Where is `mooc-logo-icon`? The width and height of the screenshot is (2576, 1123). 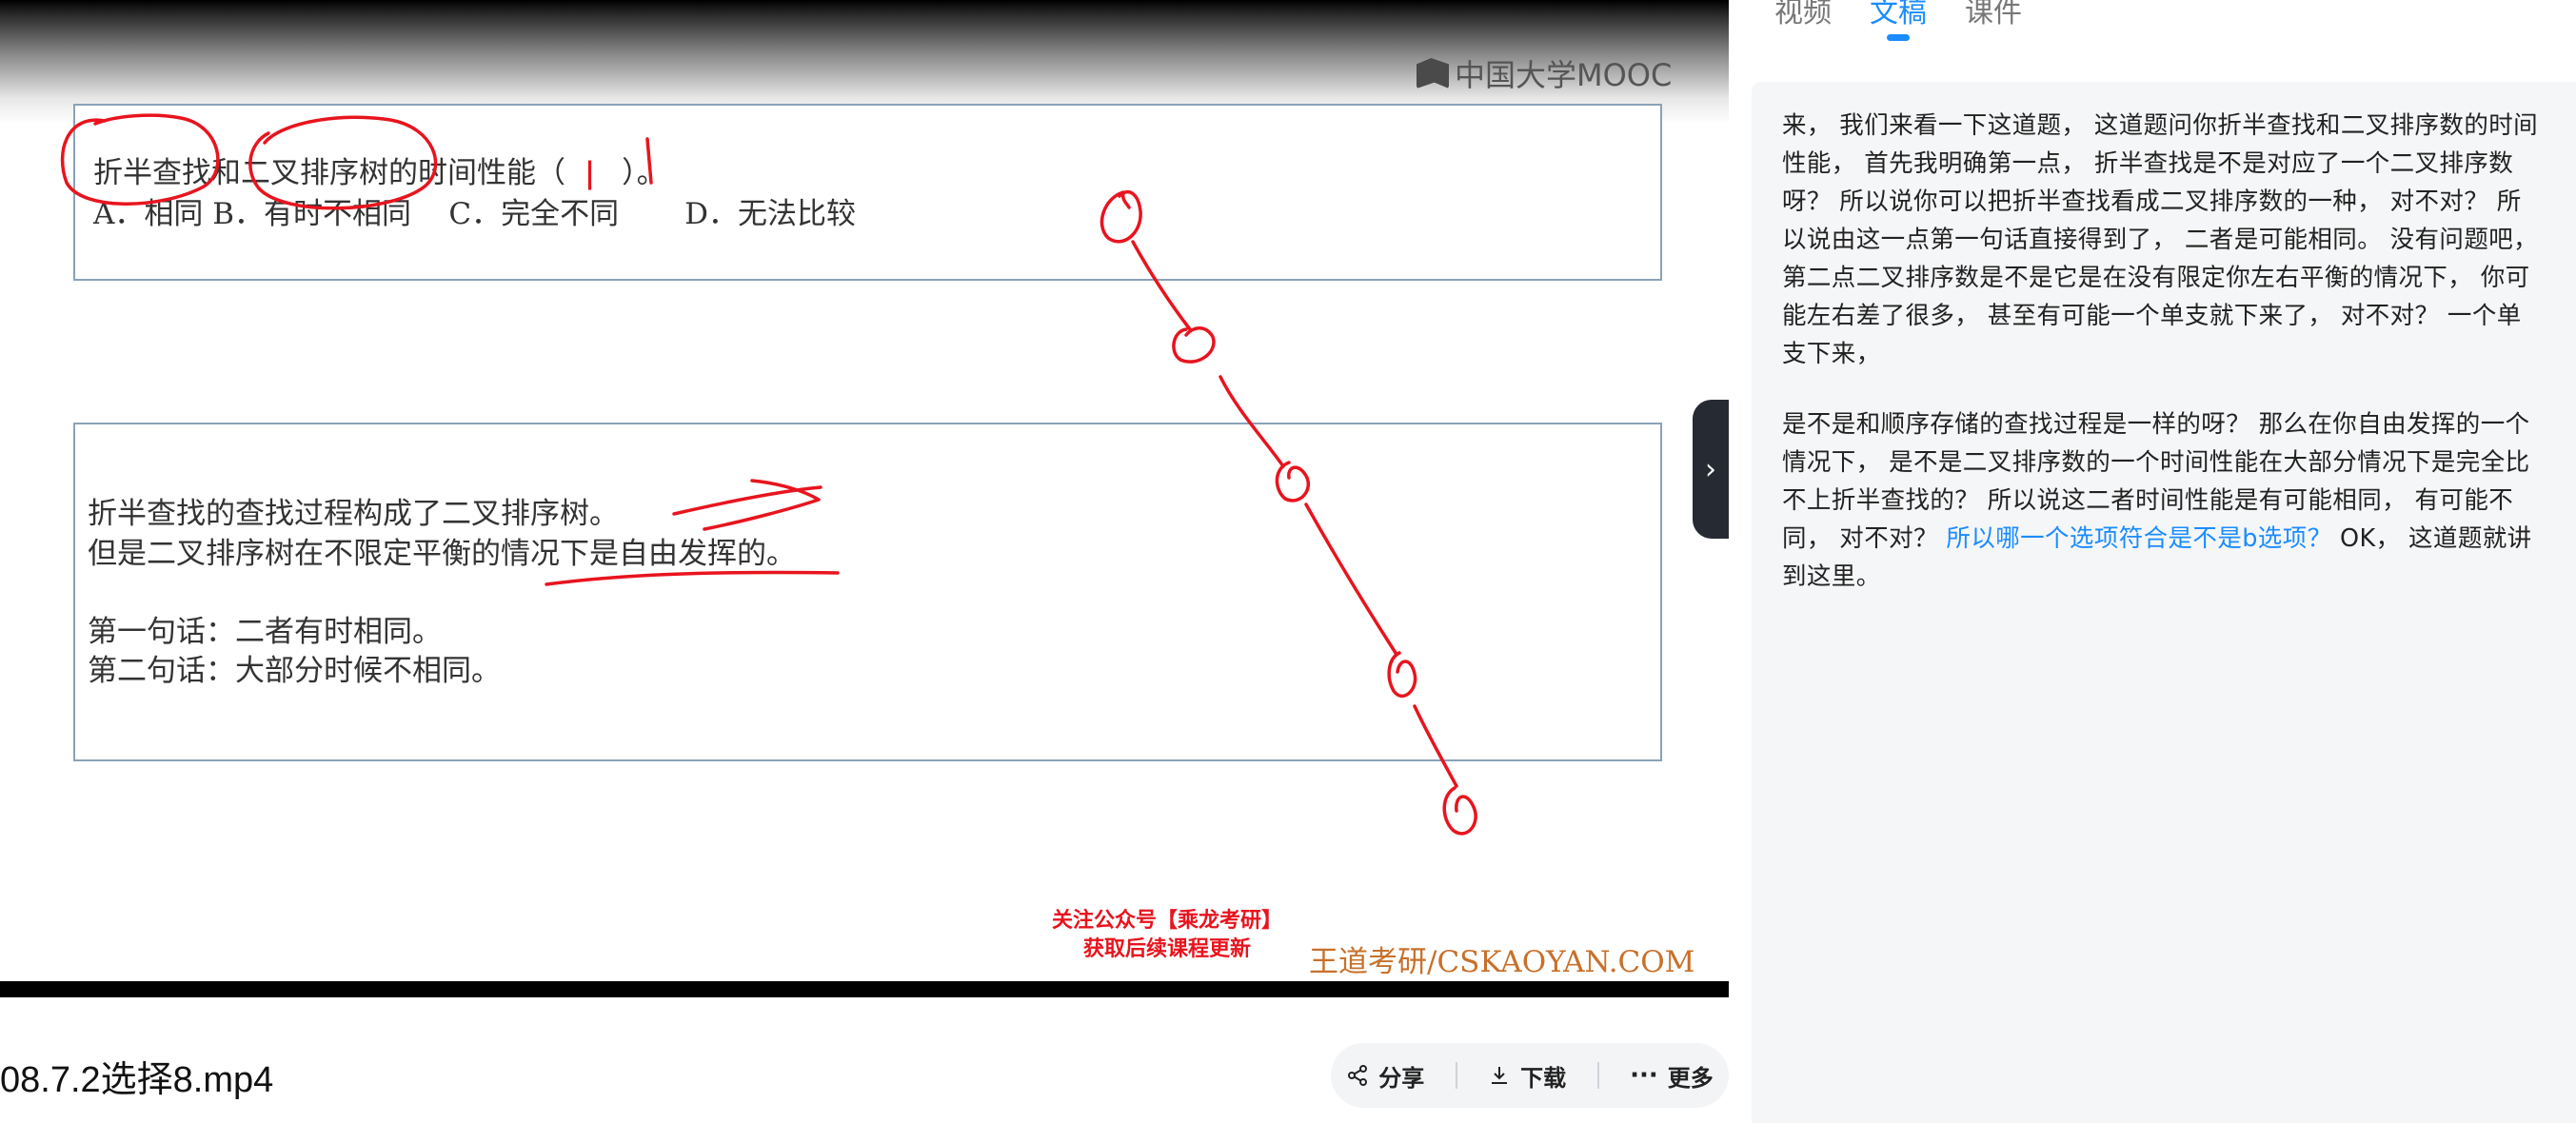
mooc-logo-icon is located at coordinates (1433, 73).